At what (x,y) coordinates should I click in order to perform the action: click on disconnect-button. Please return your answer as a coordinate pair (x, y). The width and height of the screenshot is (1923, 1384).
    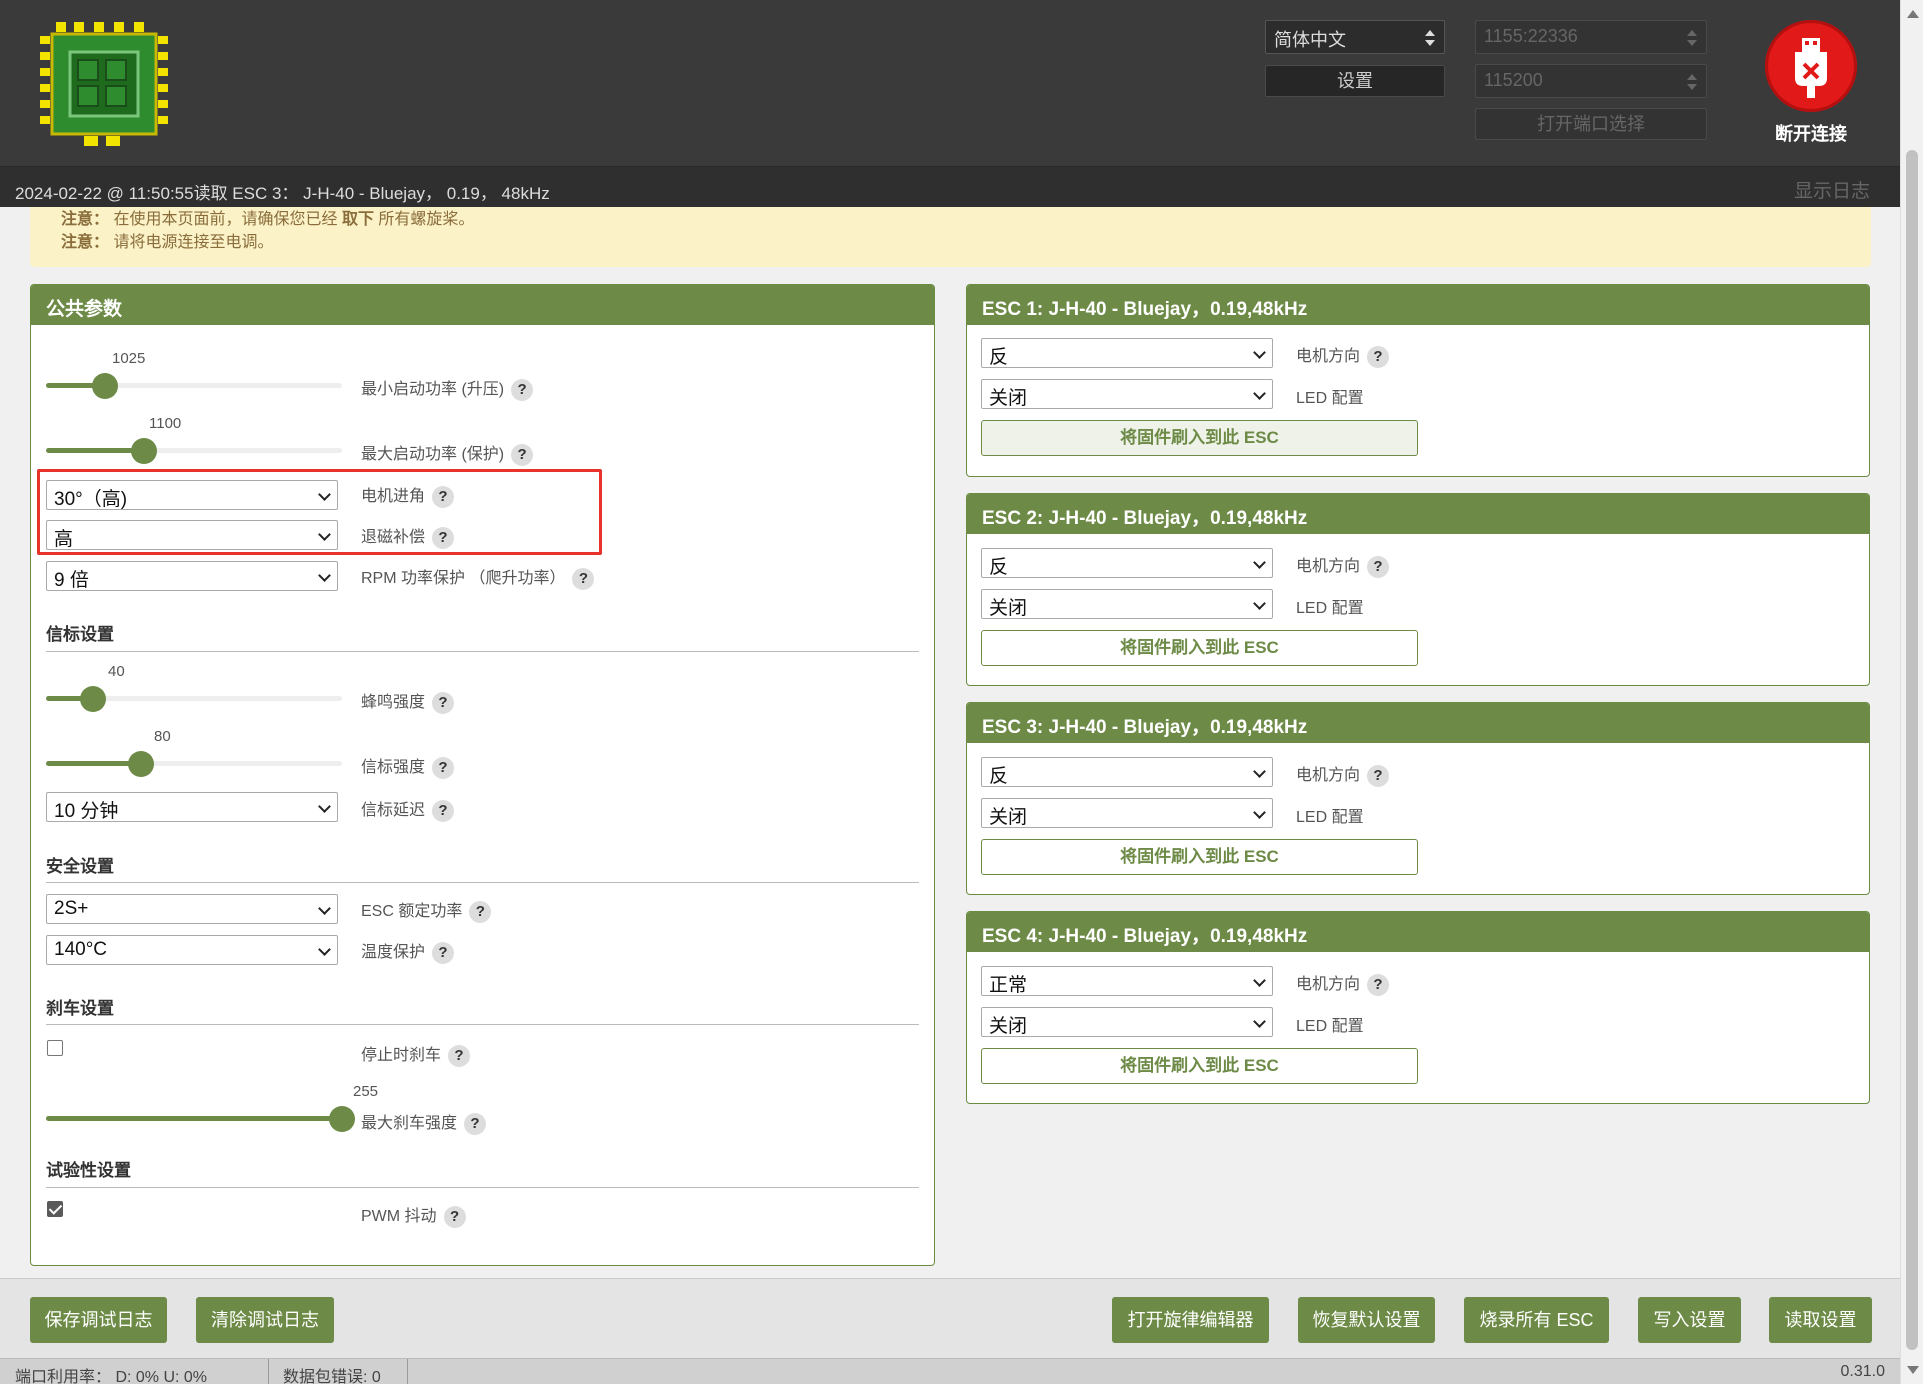
    Looking at the image, I should click on (1811, 66).